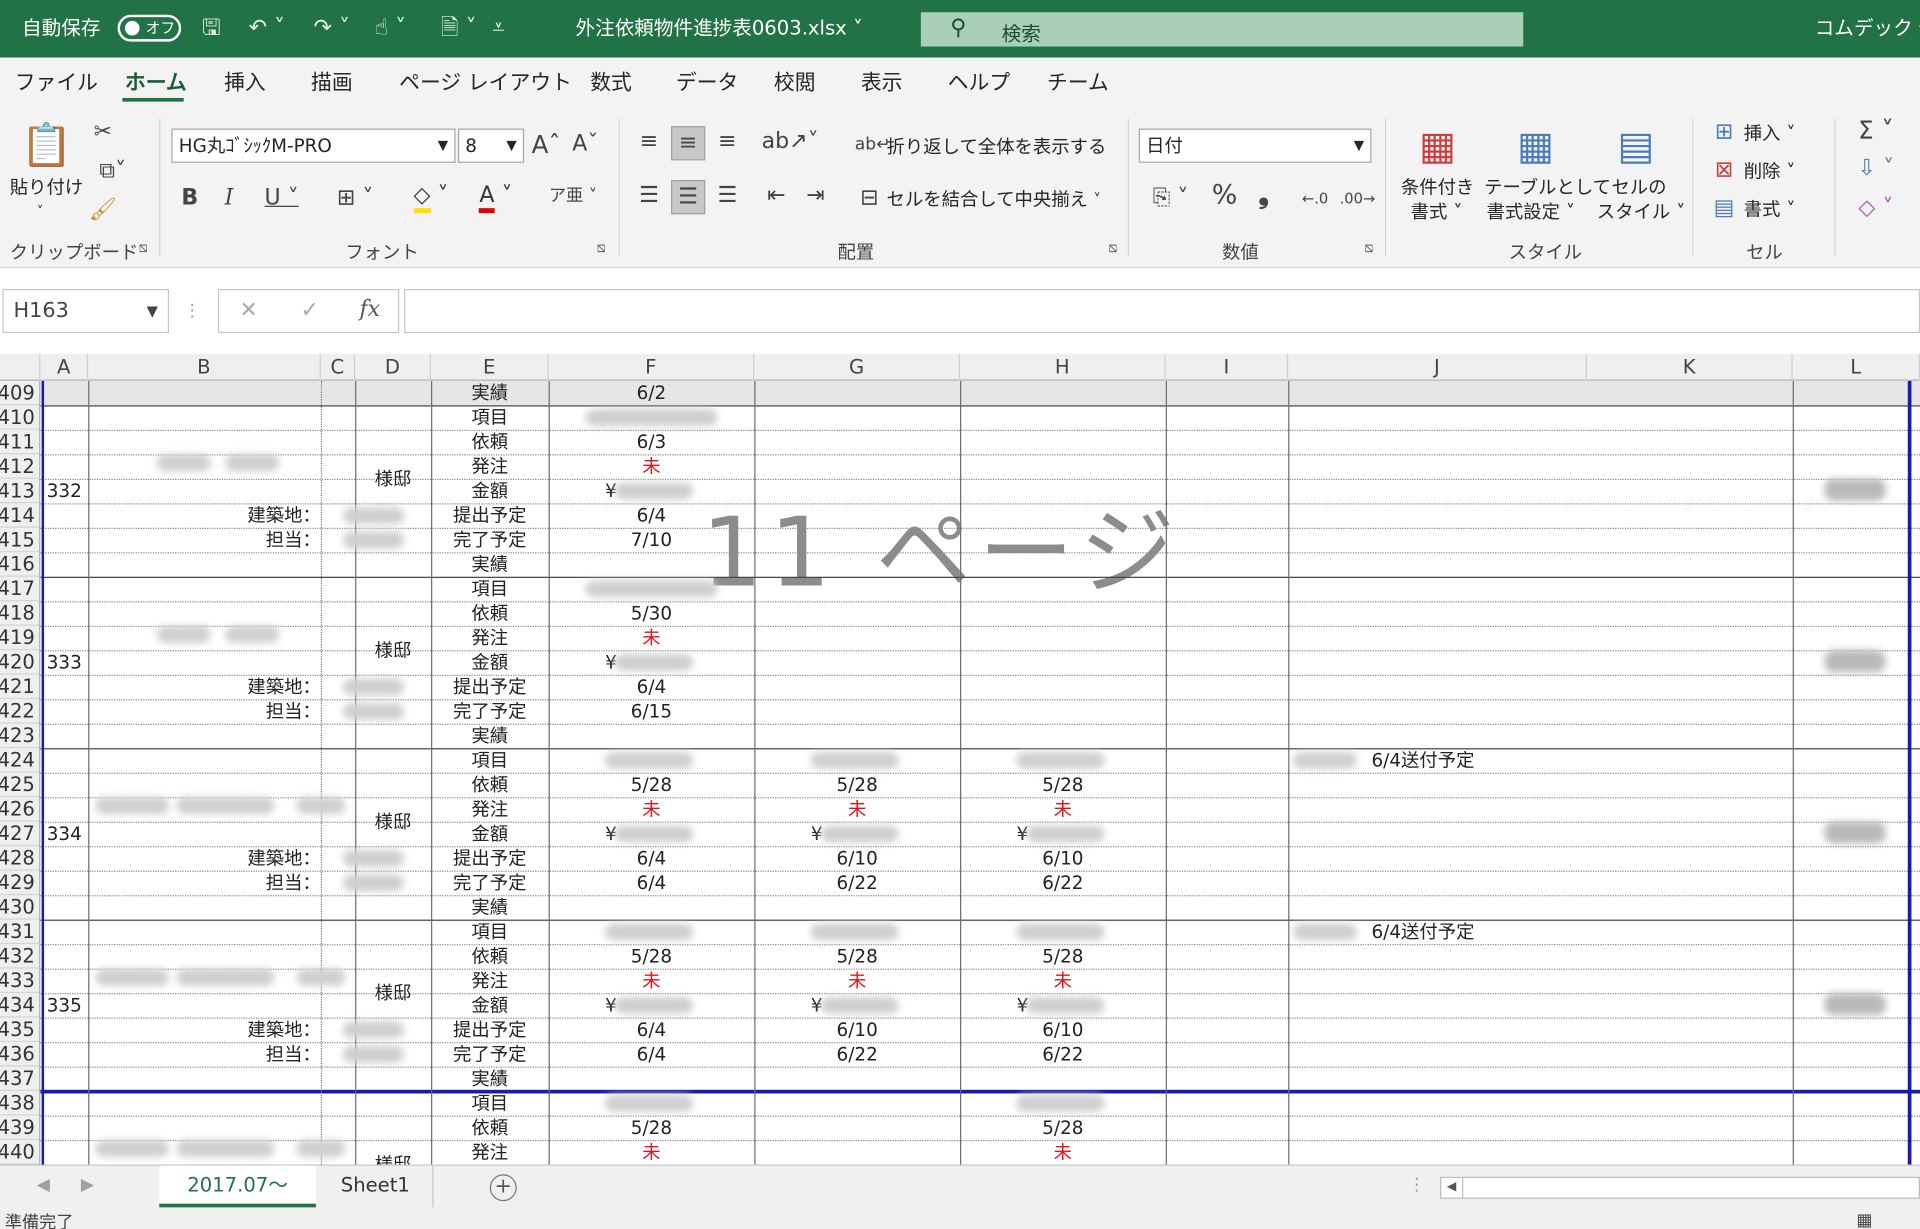 The height and width of the screenshot is (1229, 1920). What do you see at coordinates (573, 195) in the screenshot?
I see `phonetic-icon: ア亜 ˅` at bounding box center [573, 195].